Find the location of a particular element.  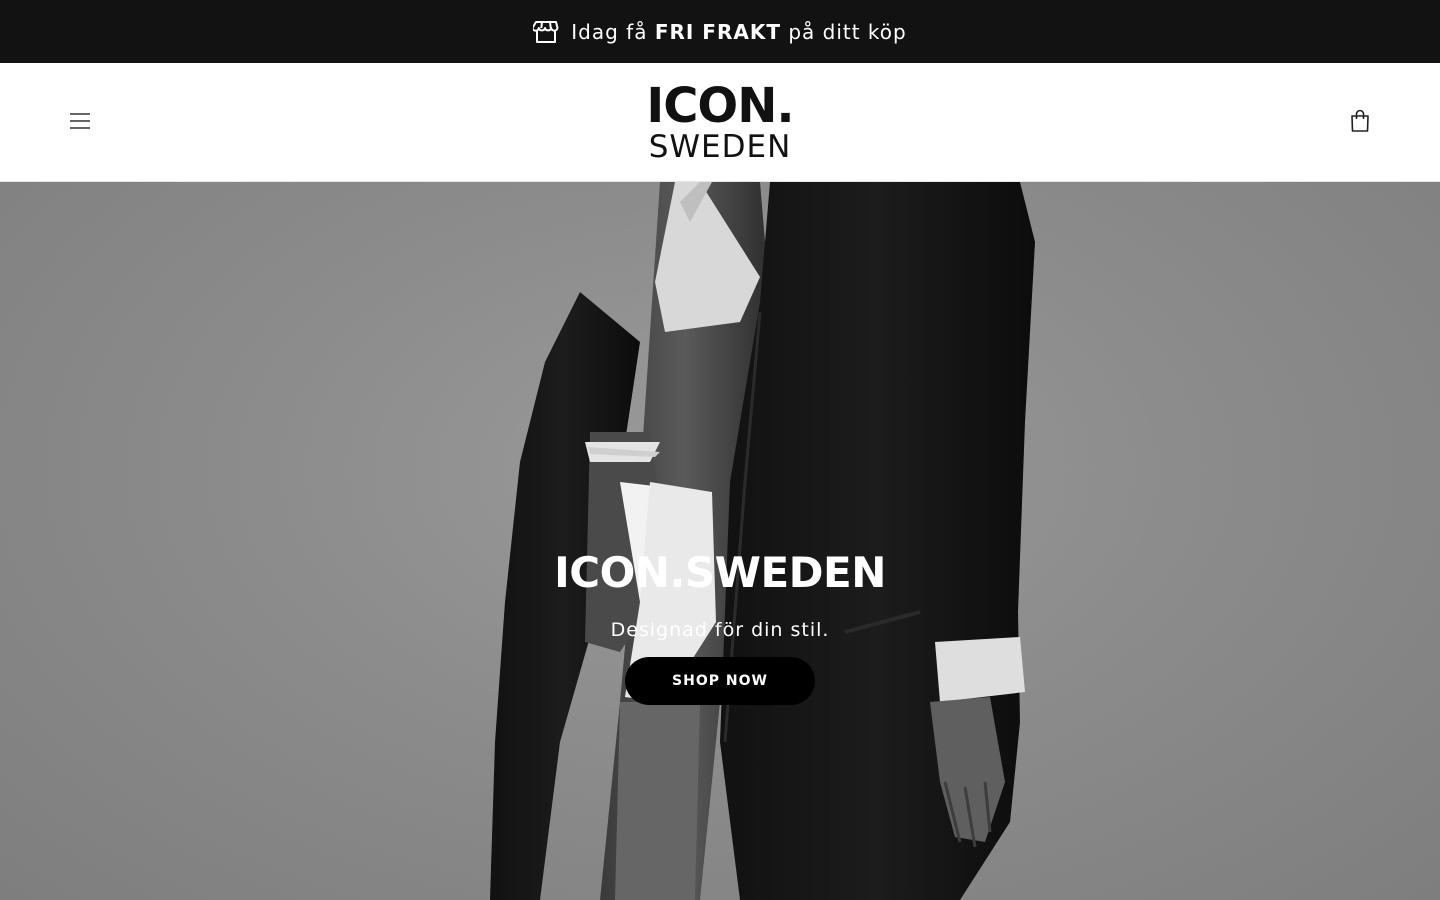

hamburger-menu-icon is located at coordinates (80, 123).